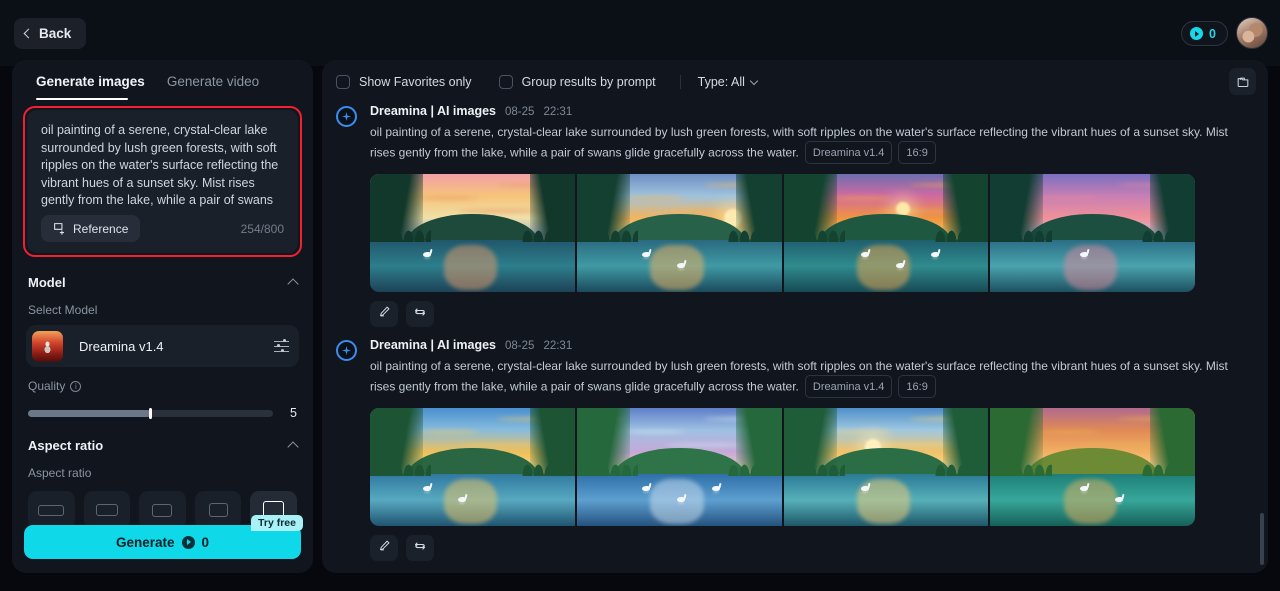 The image size is (1280, 591). What do you see at coordinates (679, 233) in the screenshot?
I see `result-image-lake-sunset-golden-sun` at bounding box center [679, 233].